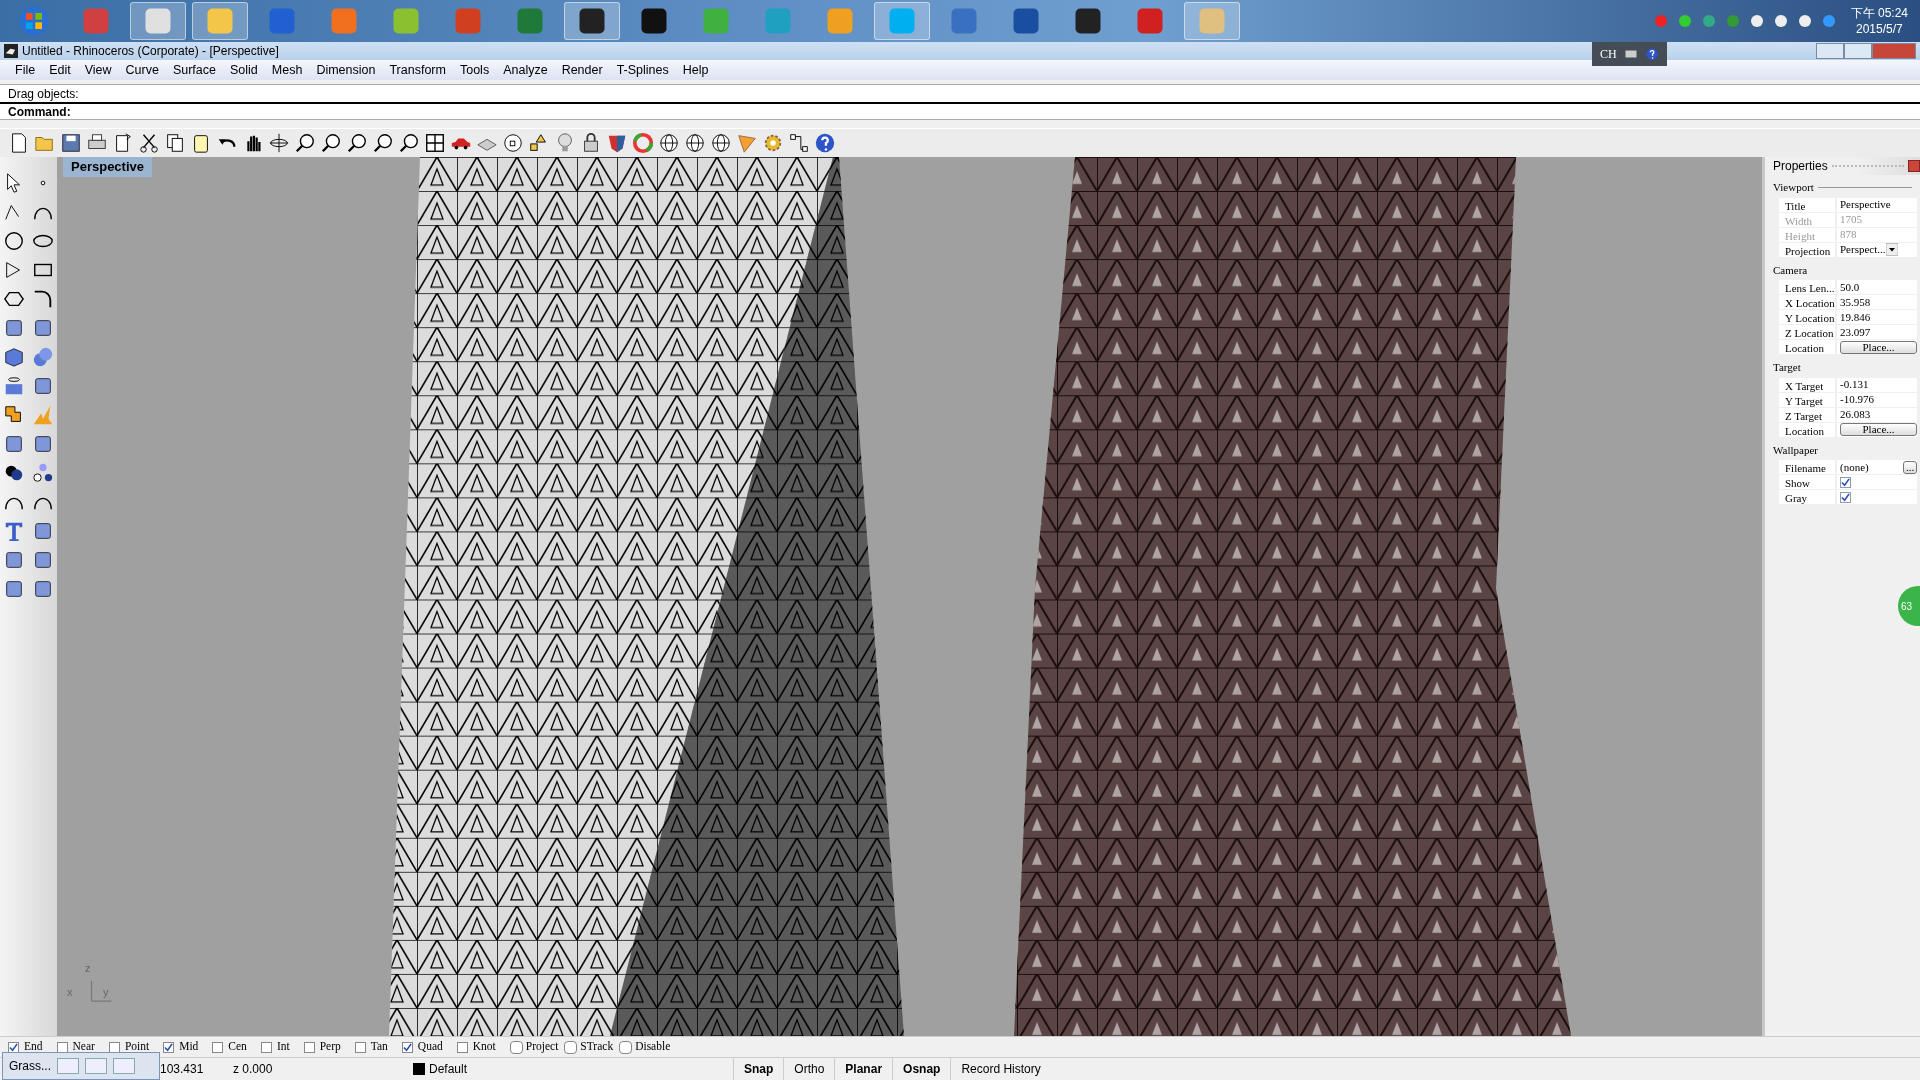 The image size is (1920, 1080). Describe the element at coordinates (1808, 482) in the screenshot. I see `property-label: Show` at that location.